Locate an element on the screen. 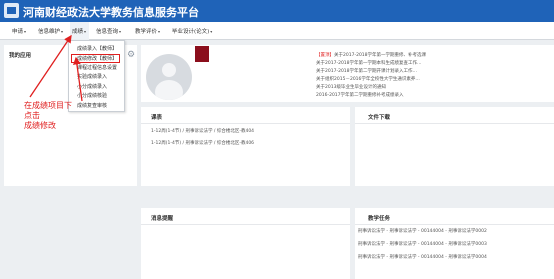  nav-info-query: 信息查询▾ is located at coordinates (108, 31).